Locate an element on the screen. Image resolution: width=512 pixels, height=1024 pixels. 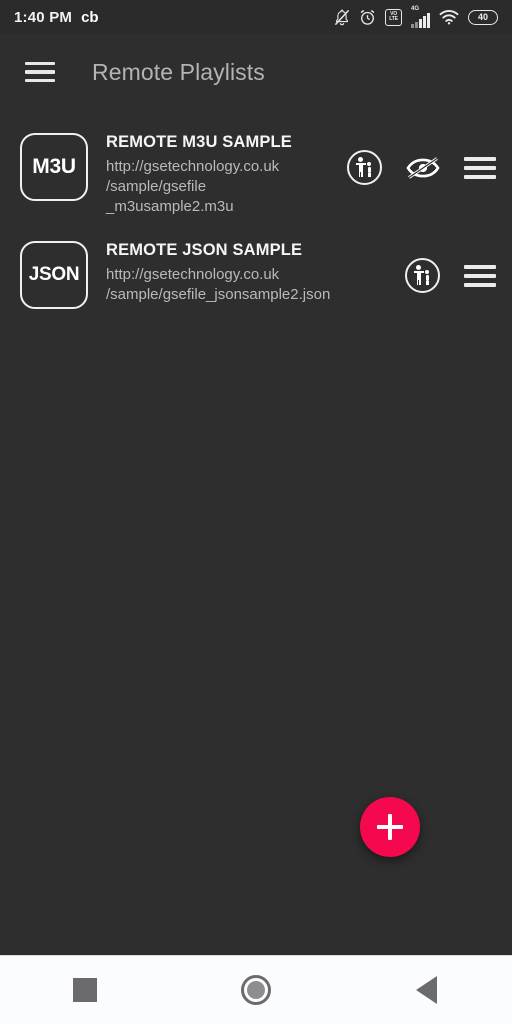
page-title: Remote Playlists is located at coordinates (178, 71).